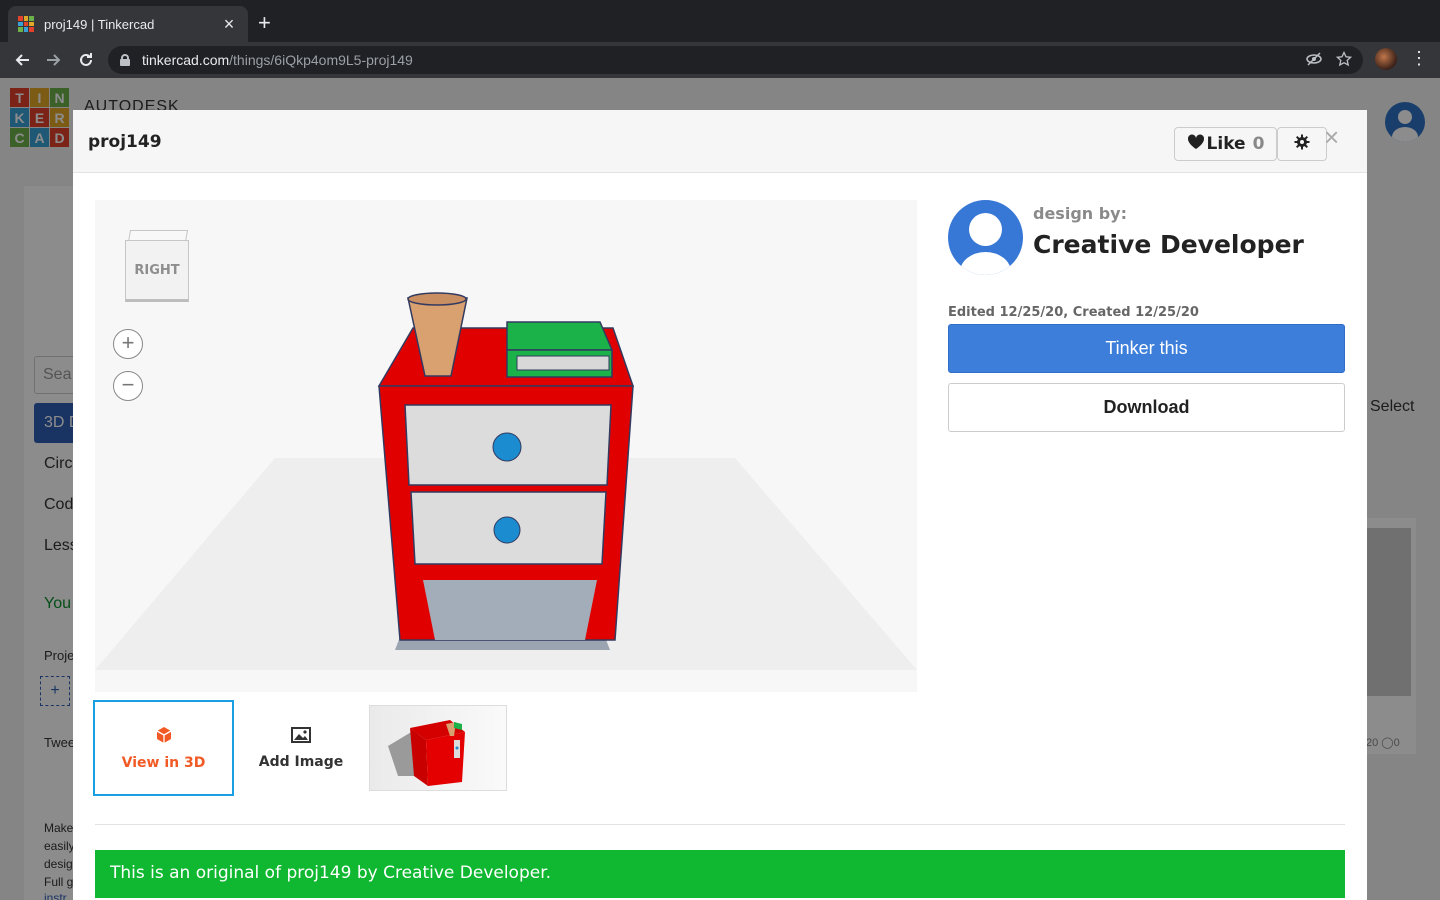 The image size is (1440, 900). I want to click on browser-tab: proj149 | Tinkercad ×, so click(128, 24).